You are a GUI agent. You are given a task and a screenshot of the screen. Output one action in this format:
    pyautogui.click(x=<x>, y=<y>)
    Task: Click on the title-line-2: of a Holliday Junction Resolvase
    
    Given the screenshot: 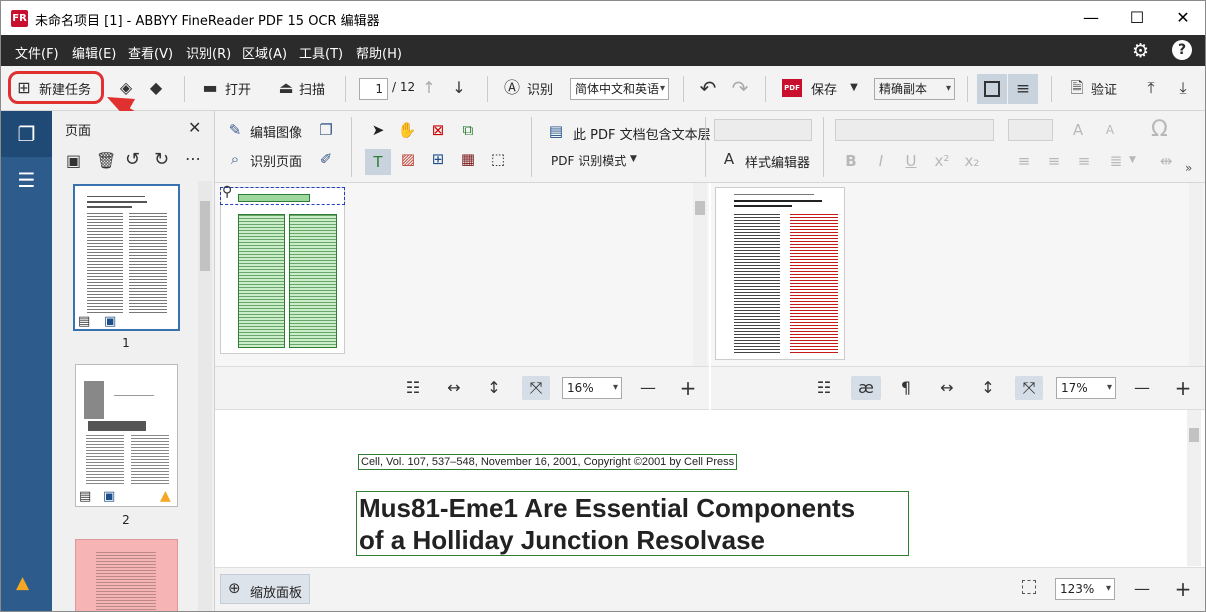 What is the action you would take?
    pyautogui.click(x=562, y=540)
    